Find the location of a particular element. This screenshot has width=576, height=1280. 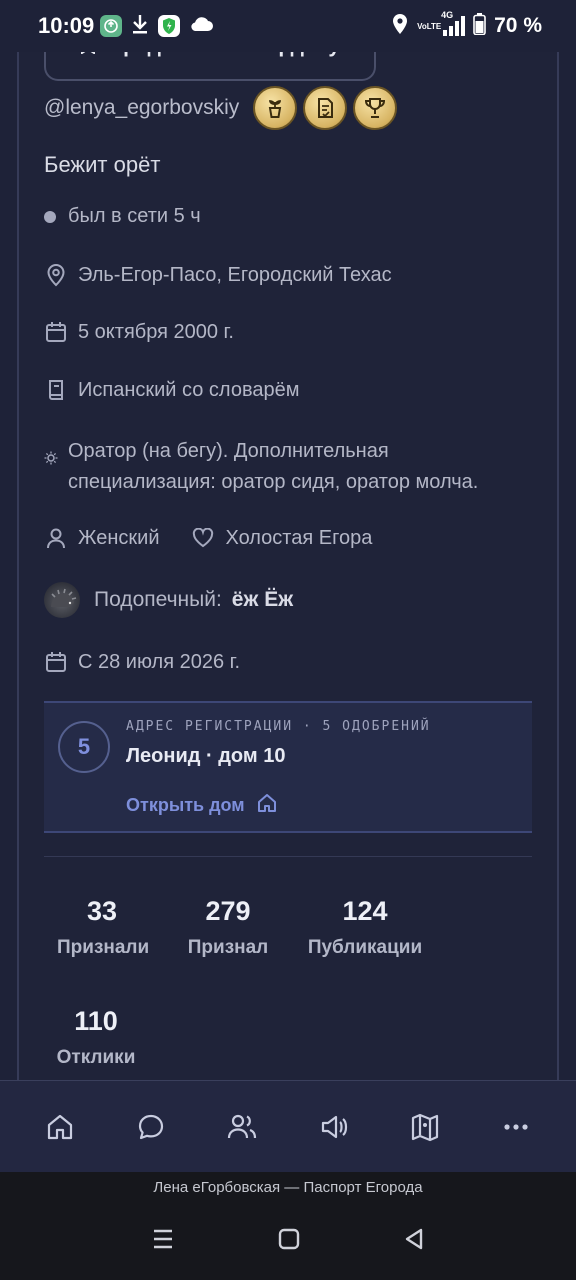

relationship-text: Холостая Егора is located at coordinates (299, 537).